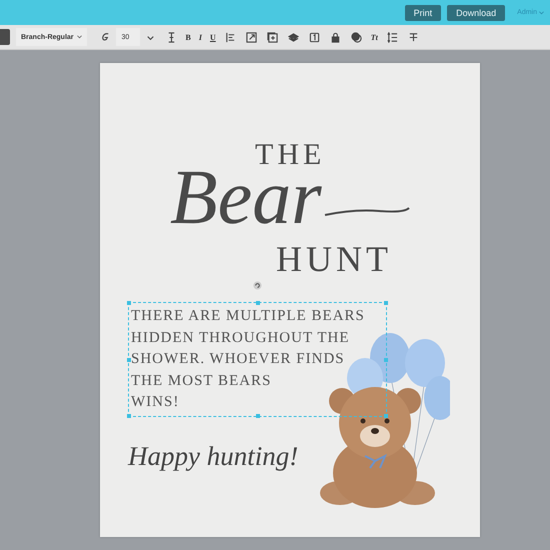 Image resolution: width=550 pixels, height=550 pixels. I want to click on align-left-icon, so click(230, 37).